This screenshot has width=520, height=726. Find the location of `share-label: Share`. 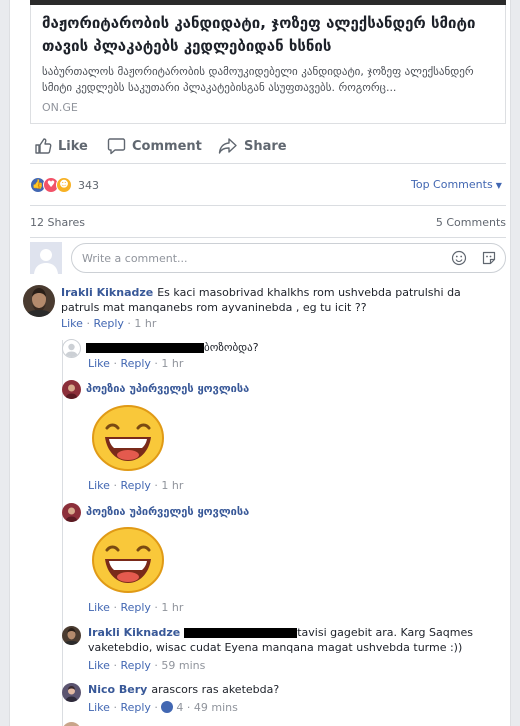

share-label: Share is located at coordinates (265, 146).